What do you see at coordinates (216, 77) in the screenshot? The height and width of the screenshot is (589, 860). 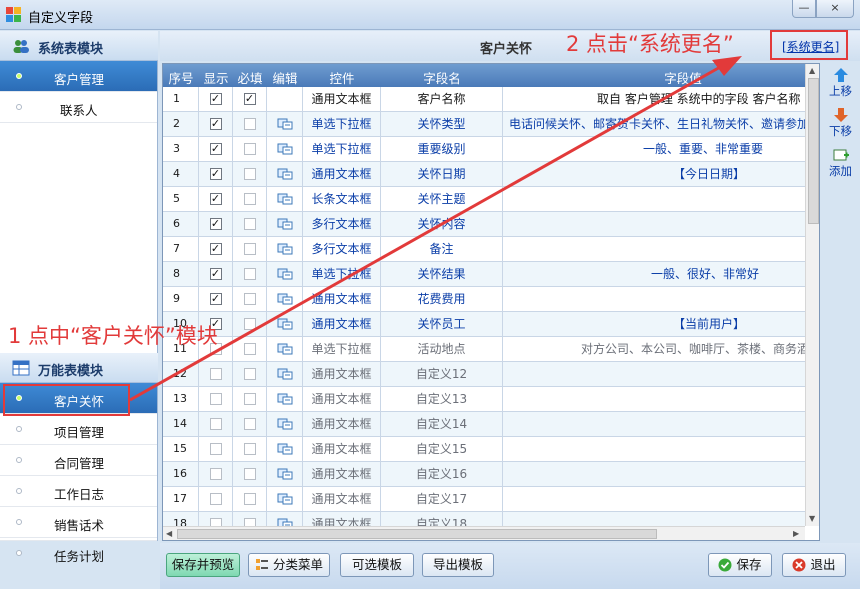 I see `column-header-show: 显示` at bounding box center [216, 77].